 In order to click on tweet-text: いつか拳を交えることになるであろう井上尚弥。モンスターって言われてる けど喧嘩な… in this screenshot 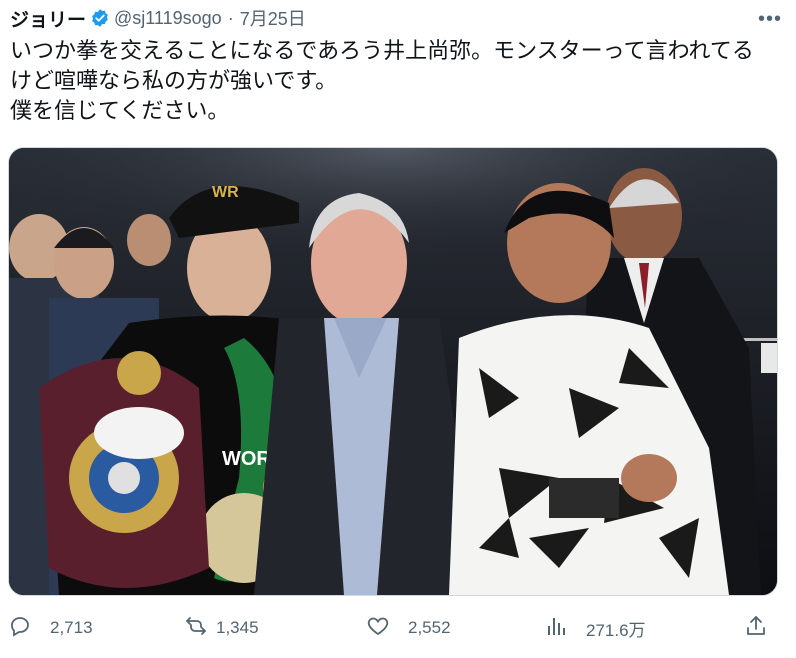, I will do `click(382, 80)`.